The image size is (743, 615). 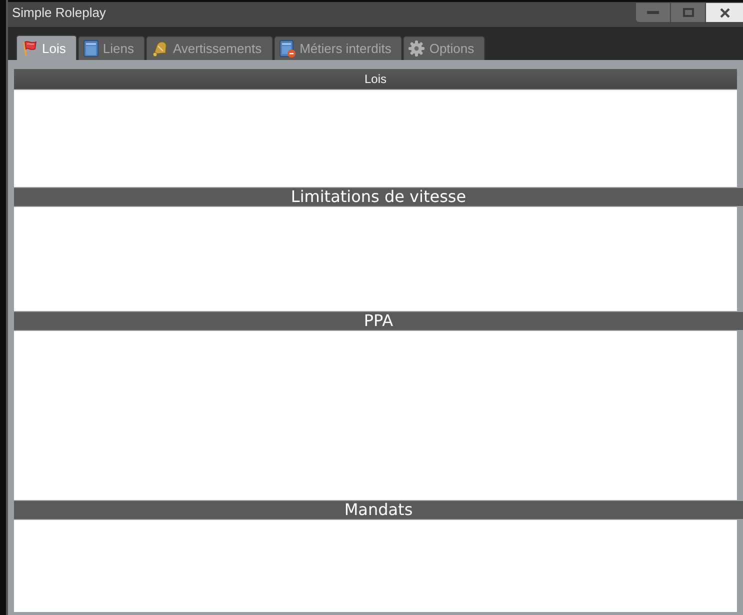 I want to click on tab: Options, so click(x=444, y=48).